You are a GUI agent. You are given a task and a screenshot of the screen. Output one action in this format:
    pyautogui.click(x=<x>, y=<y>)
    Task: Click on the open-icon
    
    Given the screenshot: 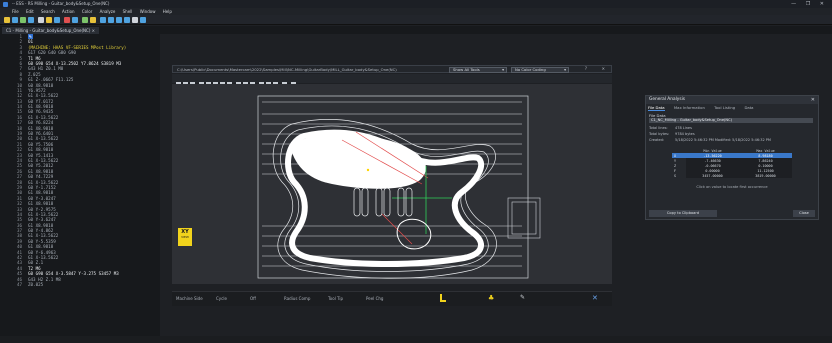 What is the action you would take?
    pyautogui.click(x=15, y=20)
    